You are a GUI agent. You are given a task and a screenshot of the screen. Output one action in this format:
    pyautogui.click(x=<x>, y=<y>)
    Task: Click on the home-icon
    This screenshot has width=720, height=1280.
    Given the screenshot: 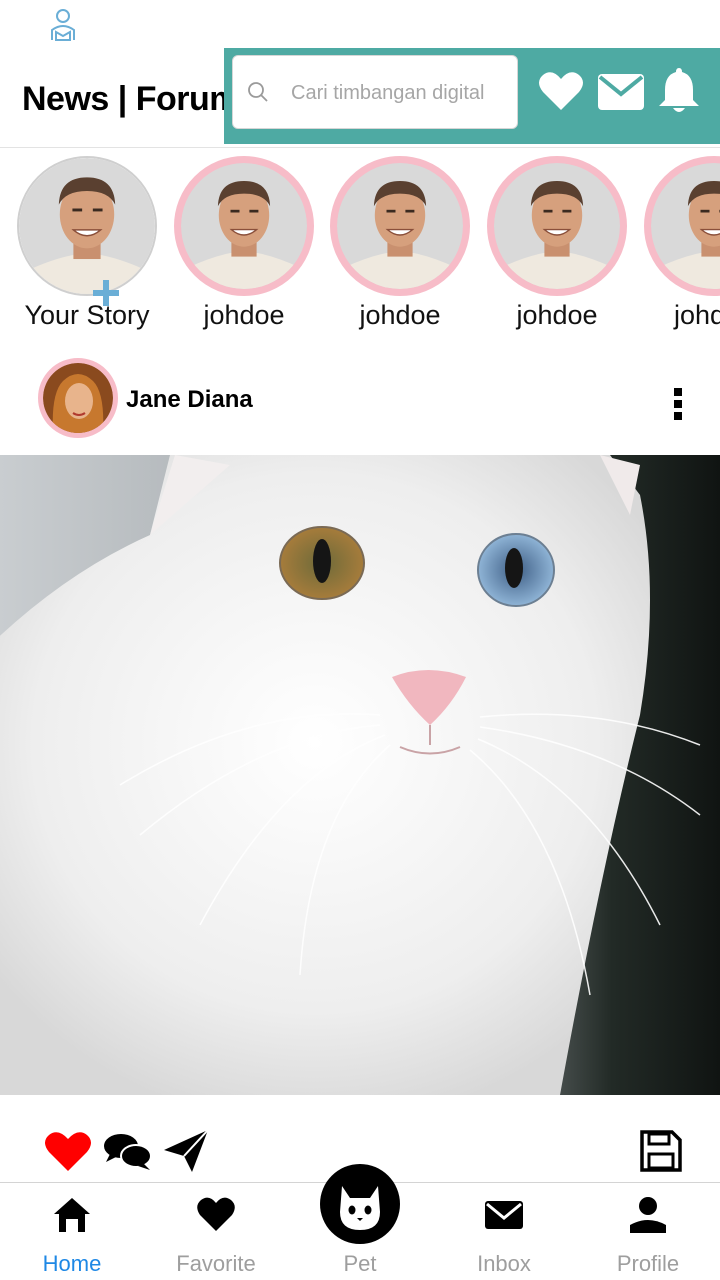 What is the action you would take?
    pyautogui.click(x=72, y=1215)
    